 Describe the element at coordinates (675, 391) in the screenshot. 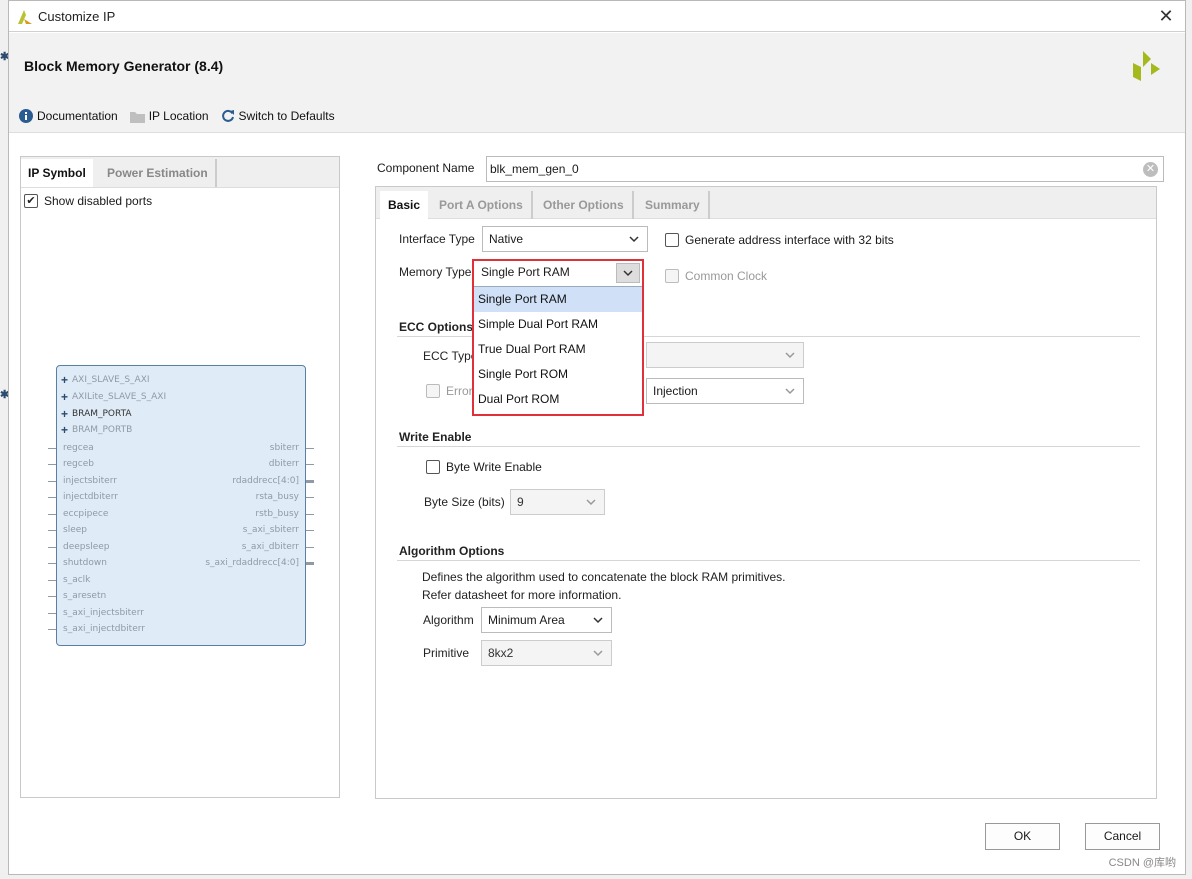

I see `error-injection-value: Injection` at that location.